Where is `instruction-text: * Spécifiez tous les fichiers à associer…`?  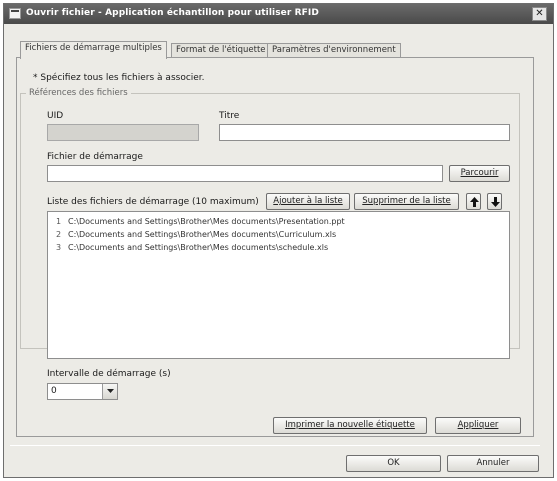
instruction-text: * Spécifiez tous les fichiers à associer… is located at coordinates (119, 78).